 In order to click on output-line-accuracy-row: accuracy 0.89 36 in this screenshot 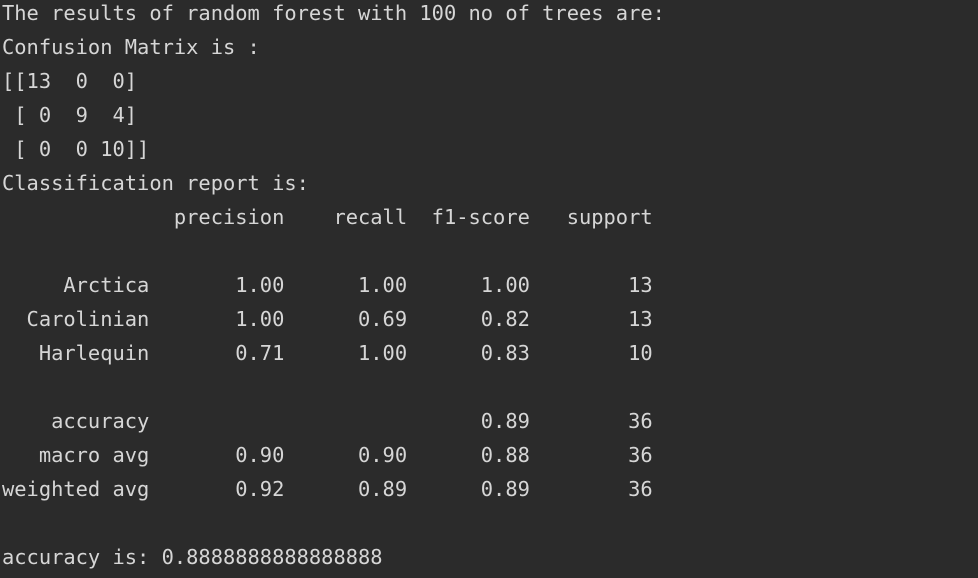, I will do `click(327, 421)`.